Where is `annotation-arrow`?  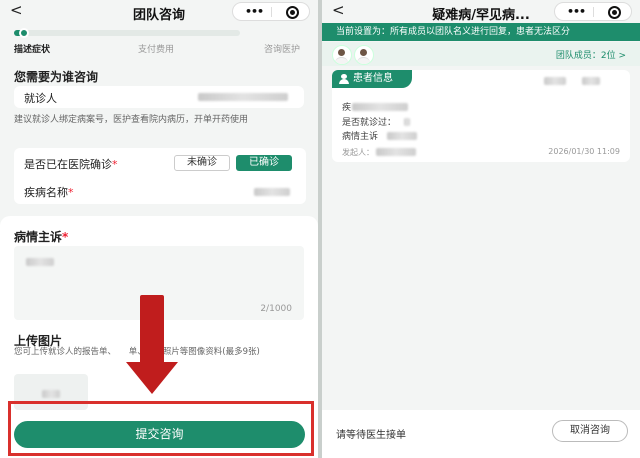
annotation-arrow is located at coordinates (152, 330).